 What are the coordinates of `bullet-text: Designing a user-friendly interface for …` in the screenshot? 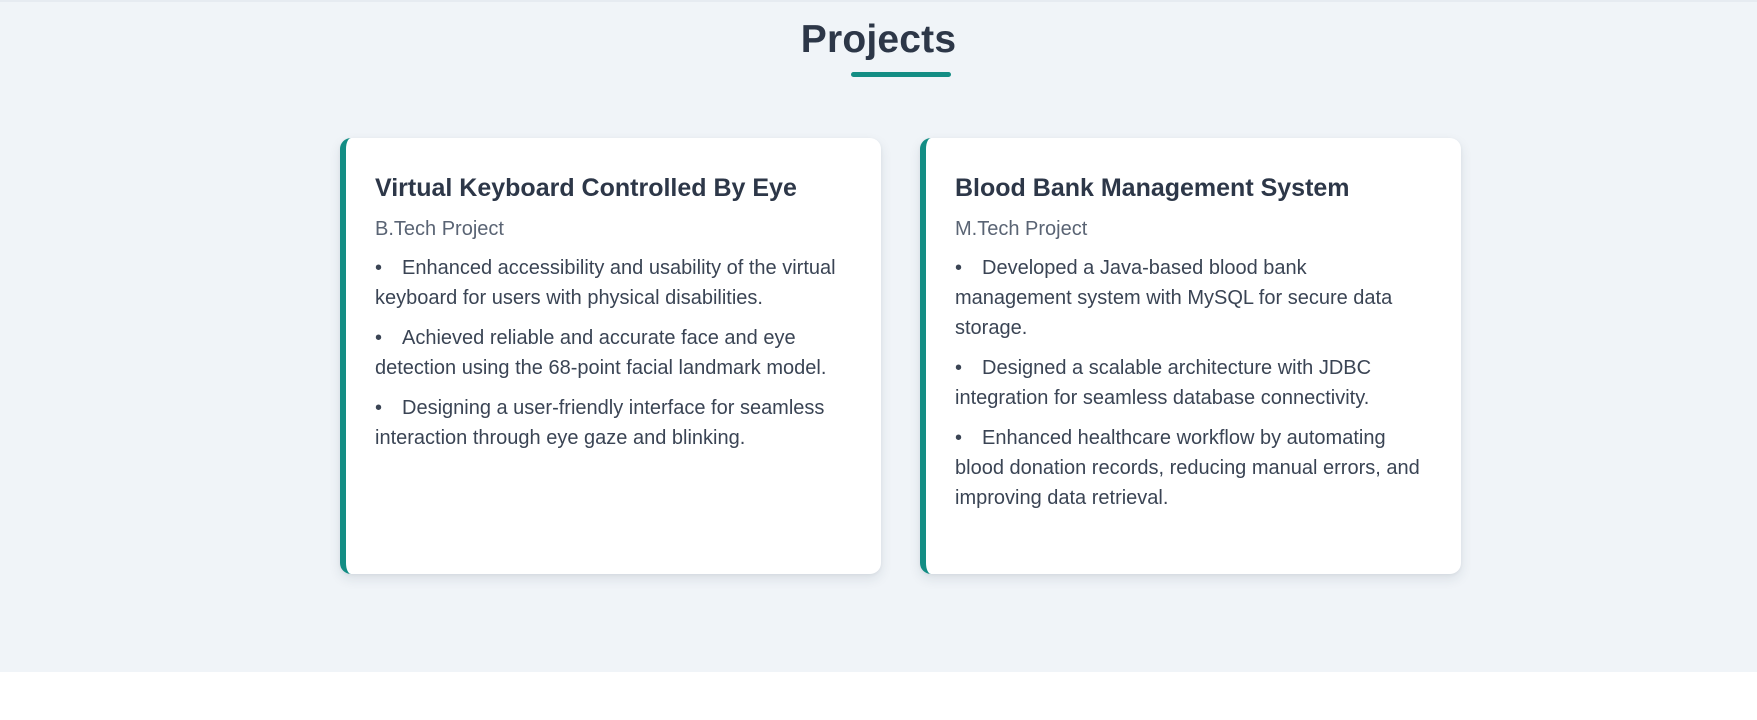 It's located at (600, 423).